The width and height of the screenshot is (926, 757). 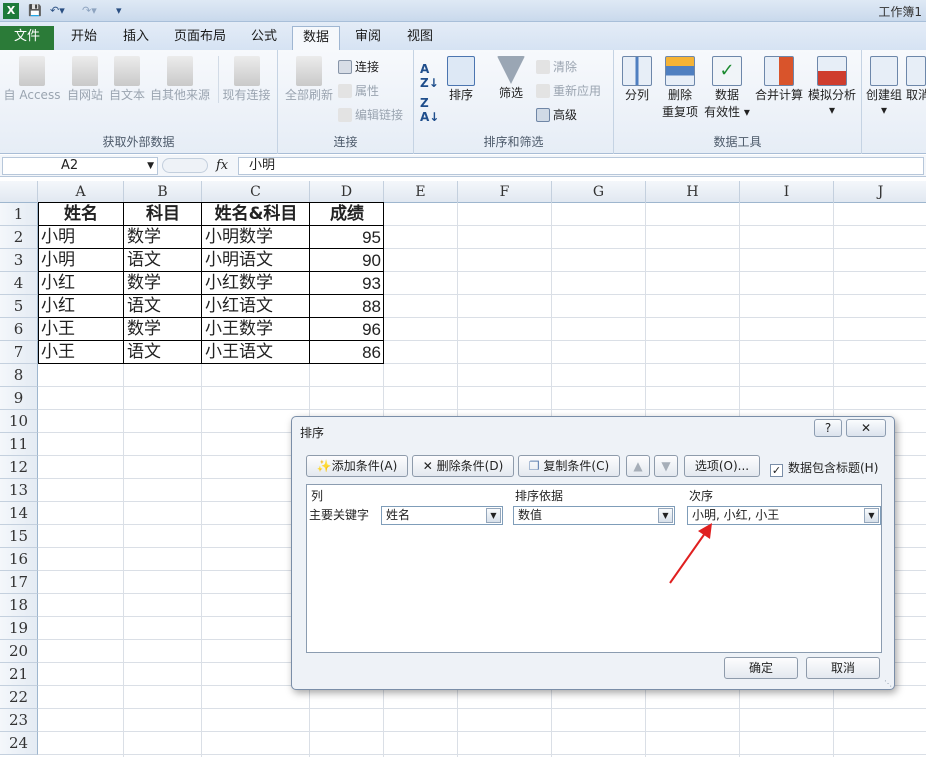 I want to click on excel-logo-icon: X, so click(x=11, y=11).